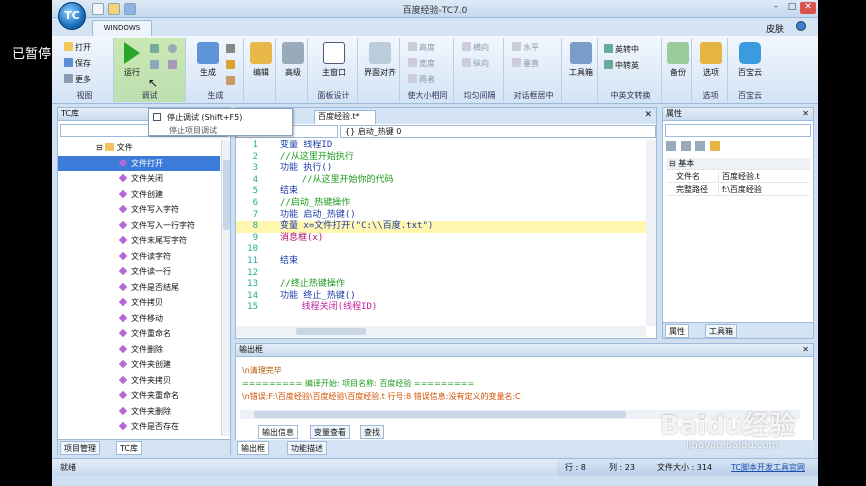  What do you see at coordinates (498, 131) in the screenshot?
I see `function-dropdown: {} 启动_热键 0` at bounding box center [498, 131].